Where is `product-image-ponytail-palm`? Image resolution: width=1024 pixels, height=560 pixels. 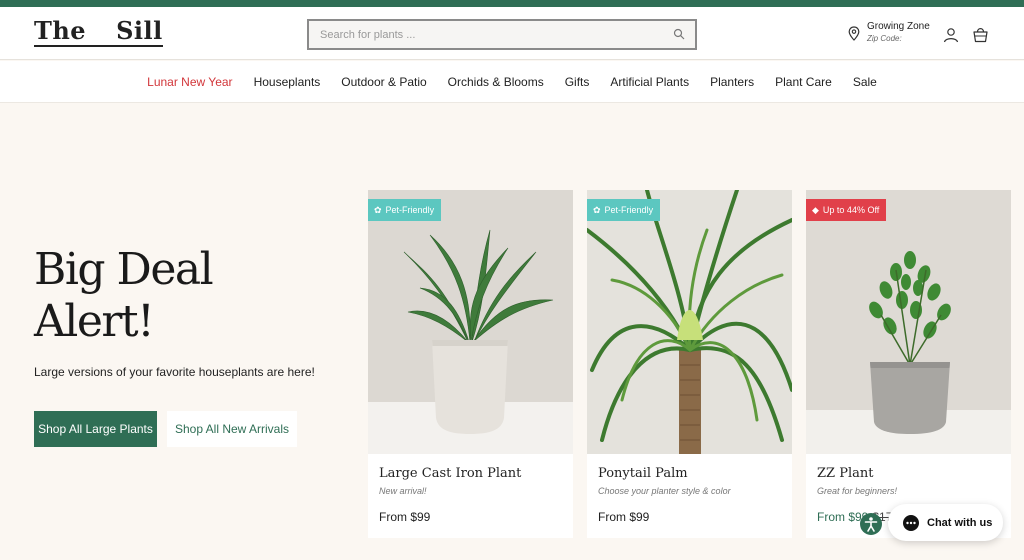 product-image-ponytail-palm is located at coordinates (689, 322).